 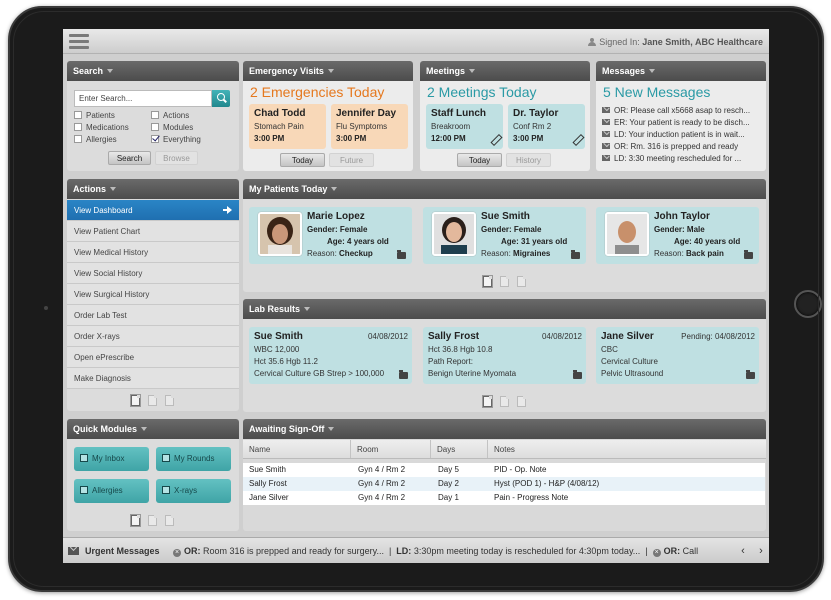 I want to click on meetings-panel-title: Meetings, so click(x=446, y=71).